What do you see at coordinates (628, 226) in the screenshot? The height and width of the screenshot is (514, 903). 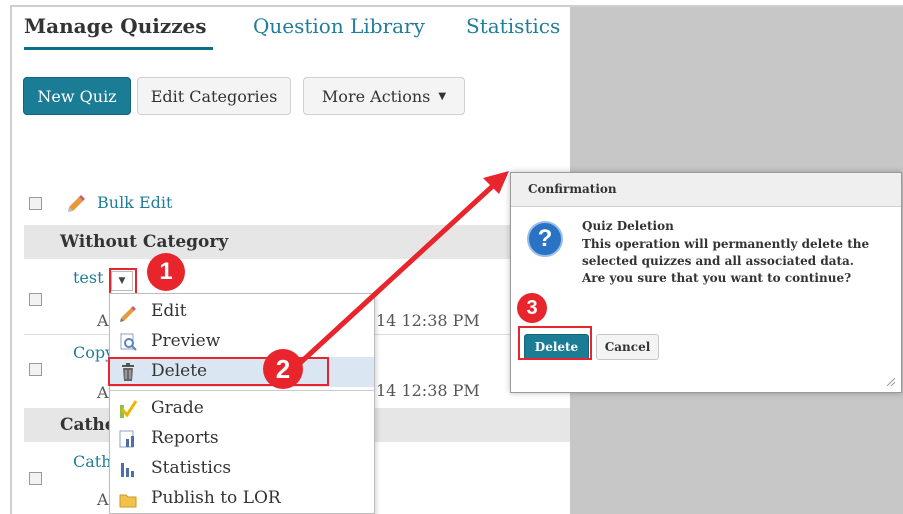 I see `dialog-title: Quiz Deletion` at bounding box center [628, 226].